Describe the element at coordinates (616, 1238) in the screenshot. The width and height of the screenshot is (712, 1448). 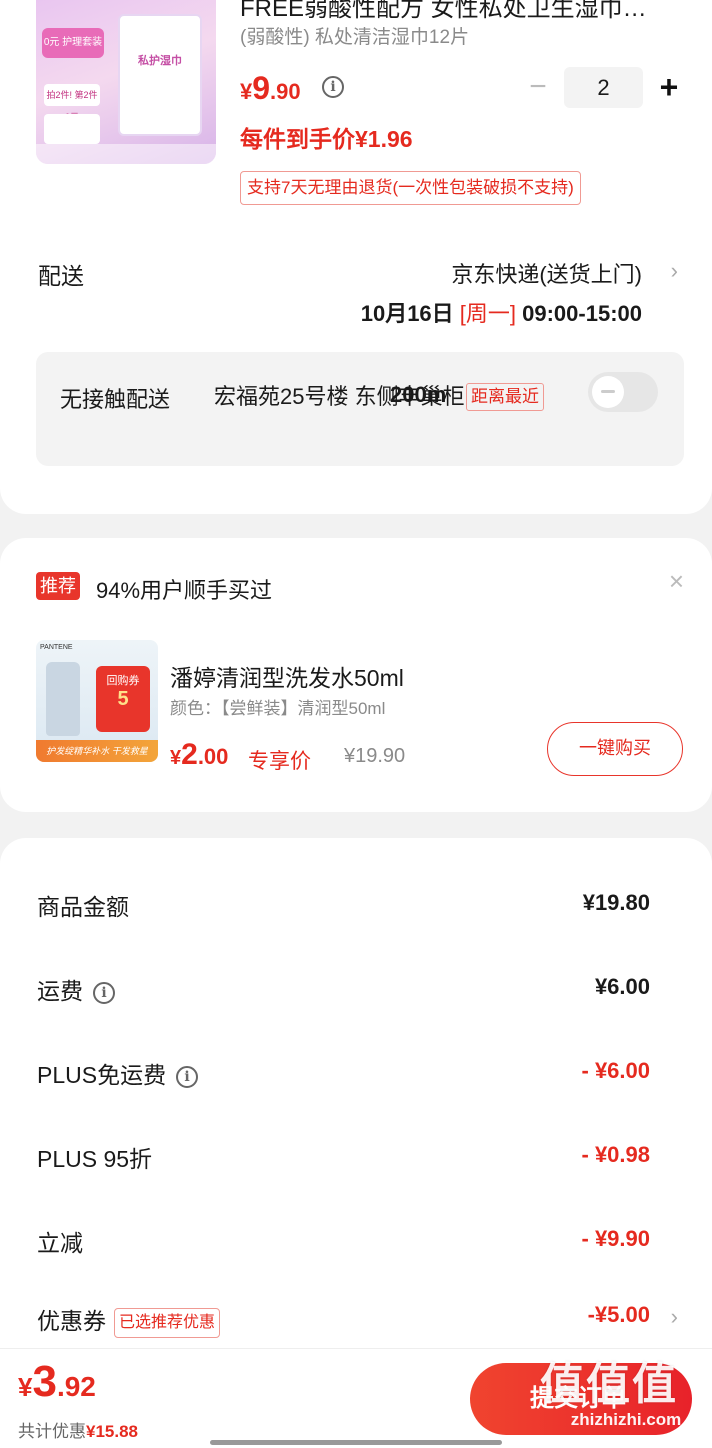
I see `instant-discount-value: - ¥9.90` at that location.